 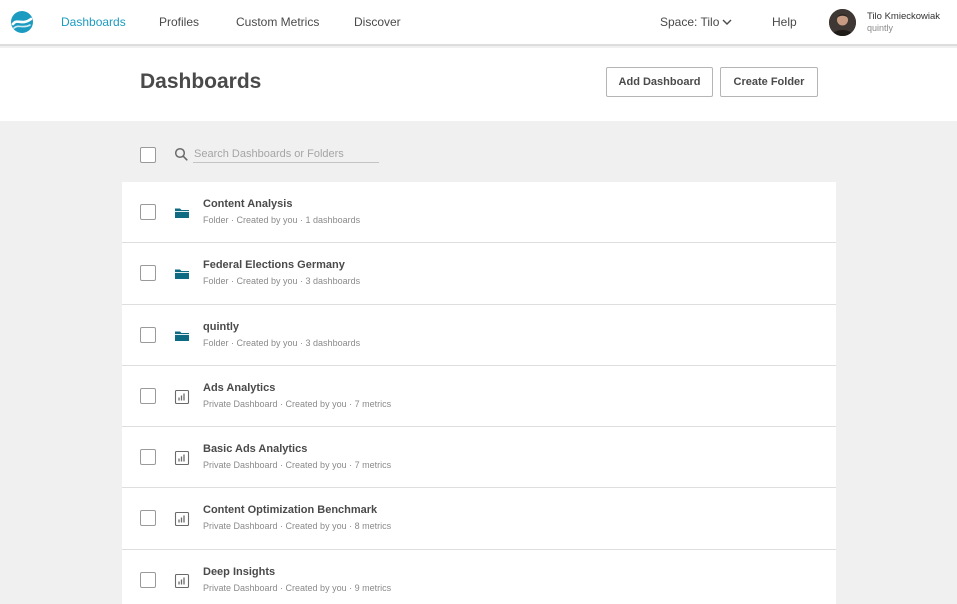 What do you see at coordinates (93, 22) in the screenshot?
I see `nav-dashboards: Dashboards` at bounding box center [93, 22].